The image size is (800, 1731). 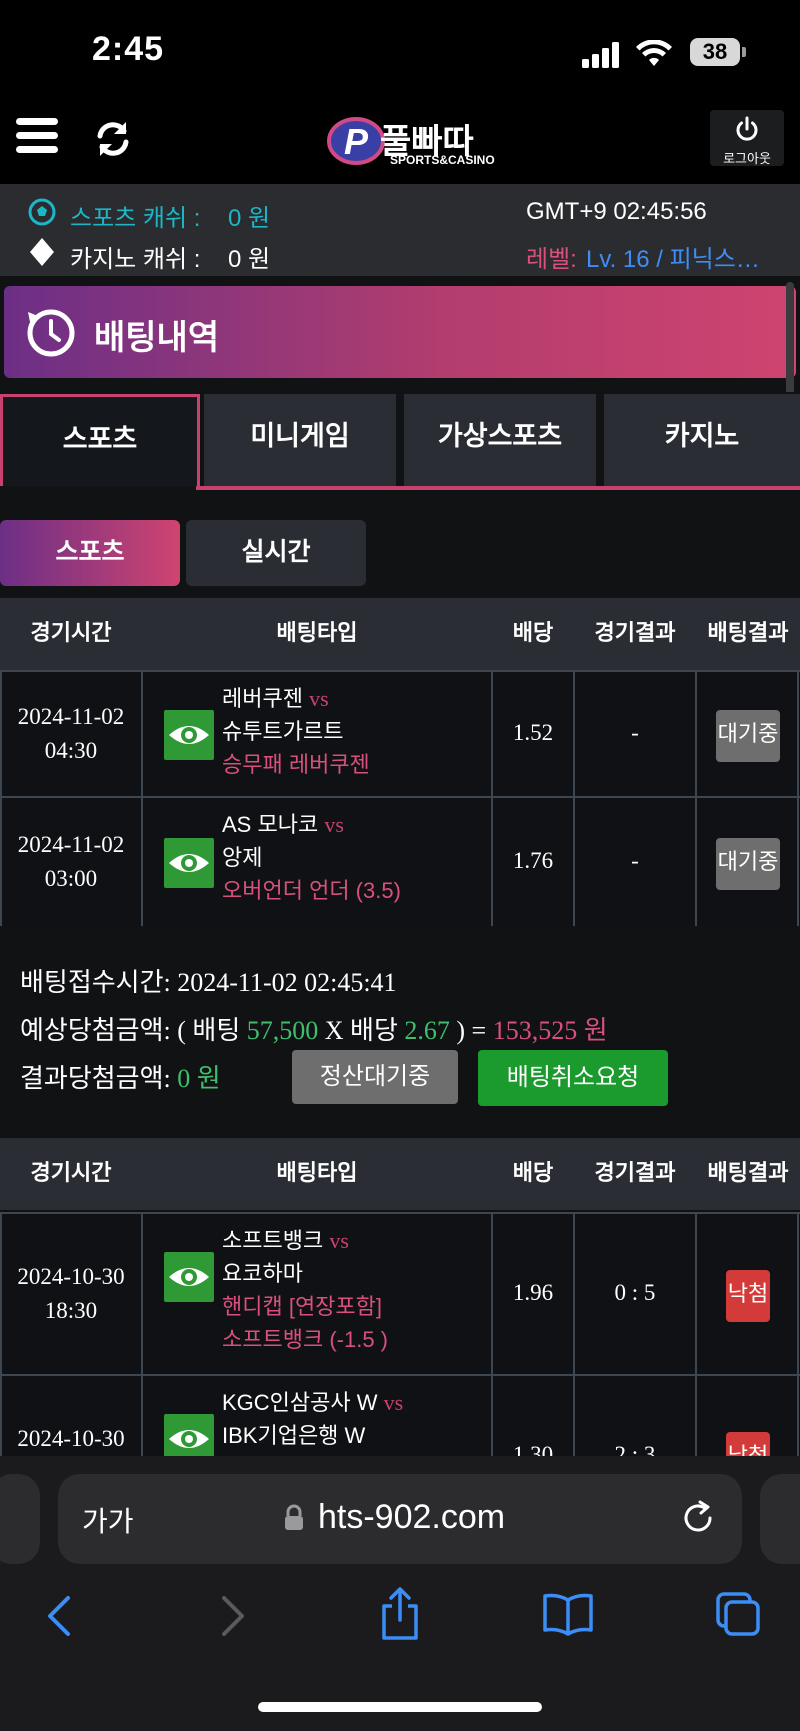 What do you see at coordinates (573, 1078) in the screenshot?
I see `cancel-bet-button: 배팅취소요청` at bounding box center [573, 1078].